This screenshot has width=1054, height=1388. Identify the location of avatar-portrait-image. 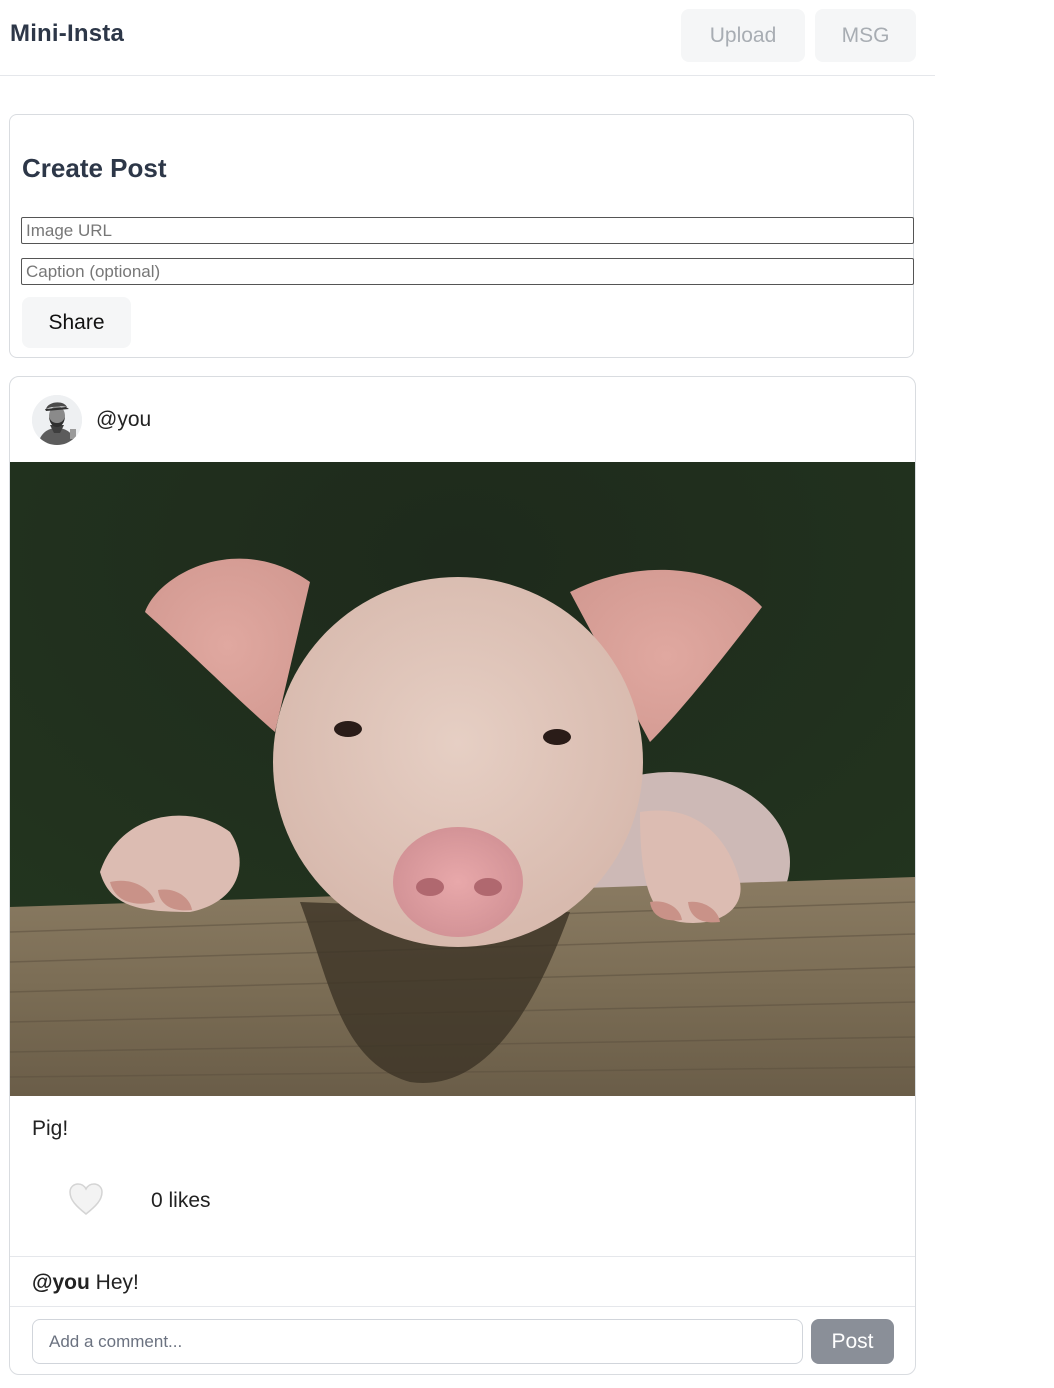
(57, 420).